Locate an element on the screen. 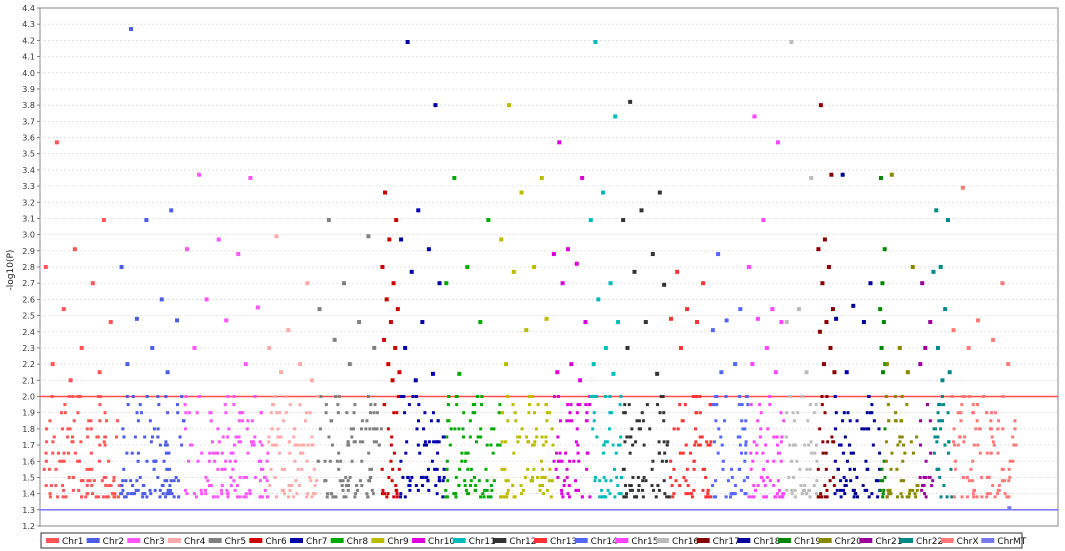 The height and width of the screenshot is (551, 1065). y-tick-label: 3.4 is located at coordinates (28, 170).